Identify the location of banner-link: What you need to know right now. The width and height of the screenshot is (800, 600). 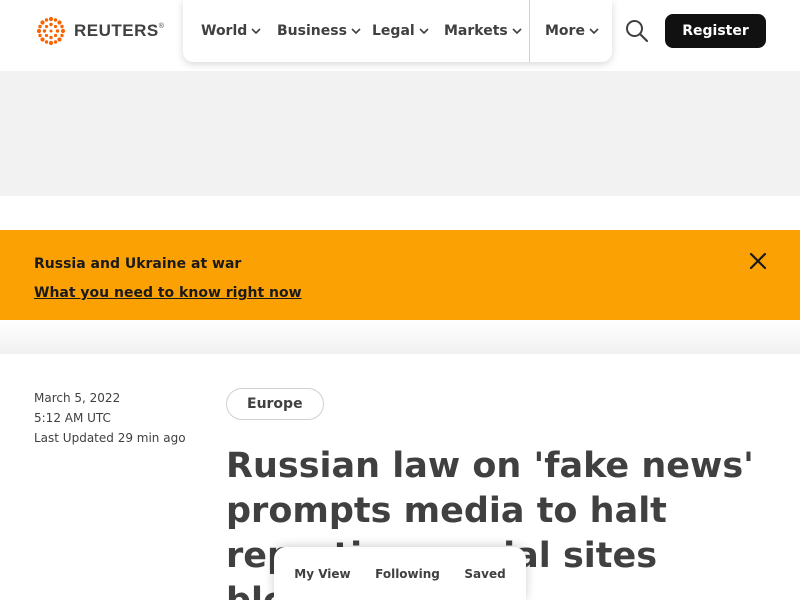
(168, 293).